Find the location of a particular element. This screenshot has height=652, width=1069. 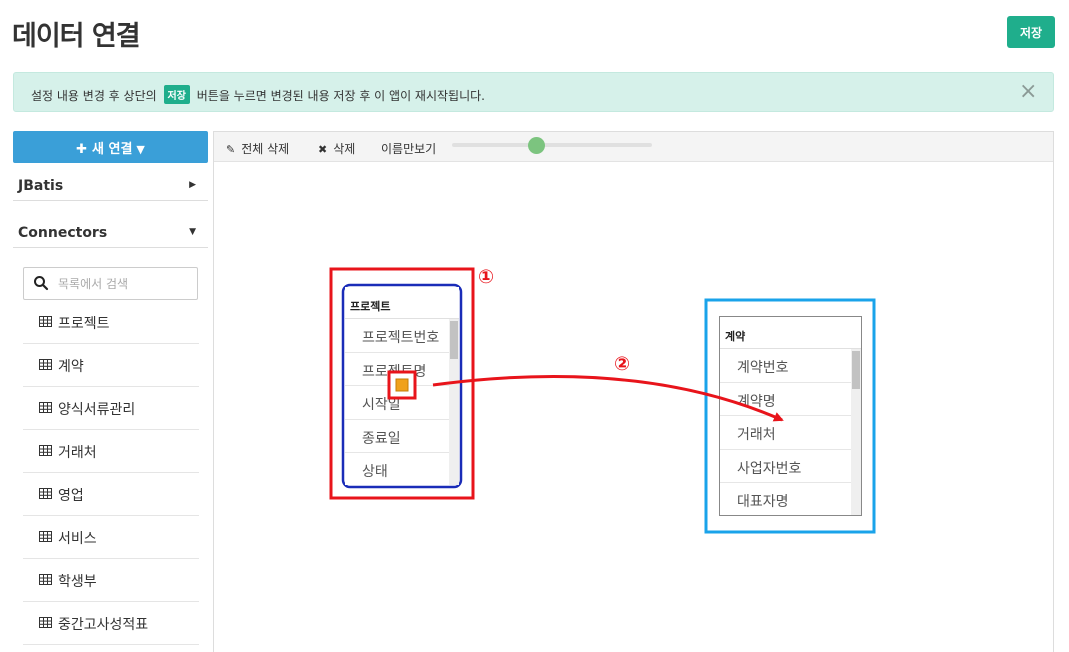

zoom-slider is located at coordinates (552, 145).